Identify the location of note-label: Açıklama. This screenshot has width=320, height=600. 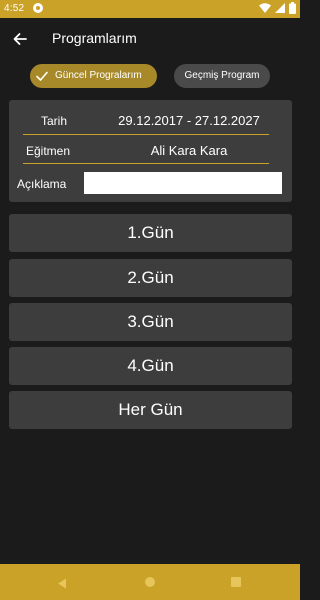
(42, 184).